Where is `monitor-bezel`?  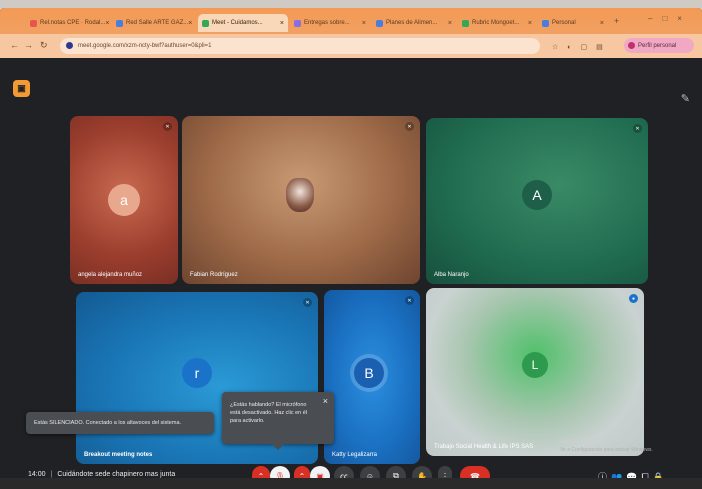
monitor-bezel is located at coordinates (351, 4).